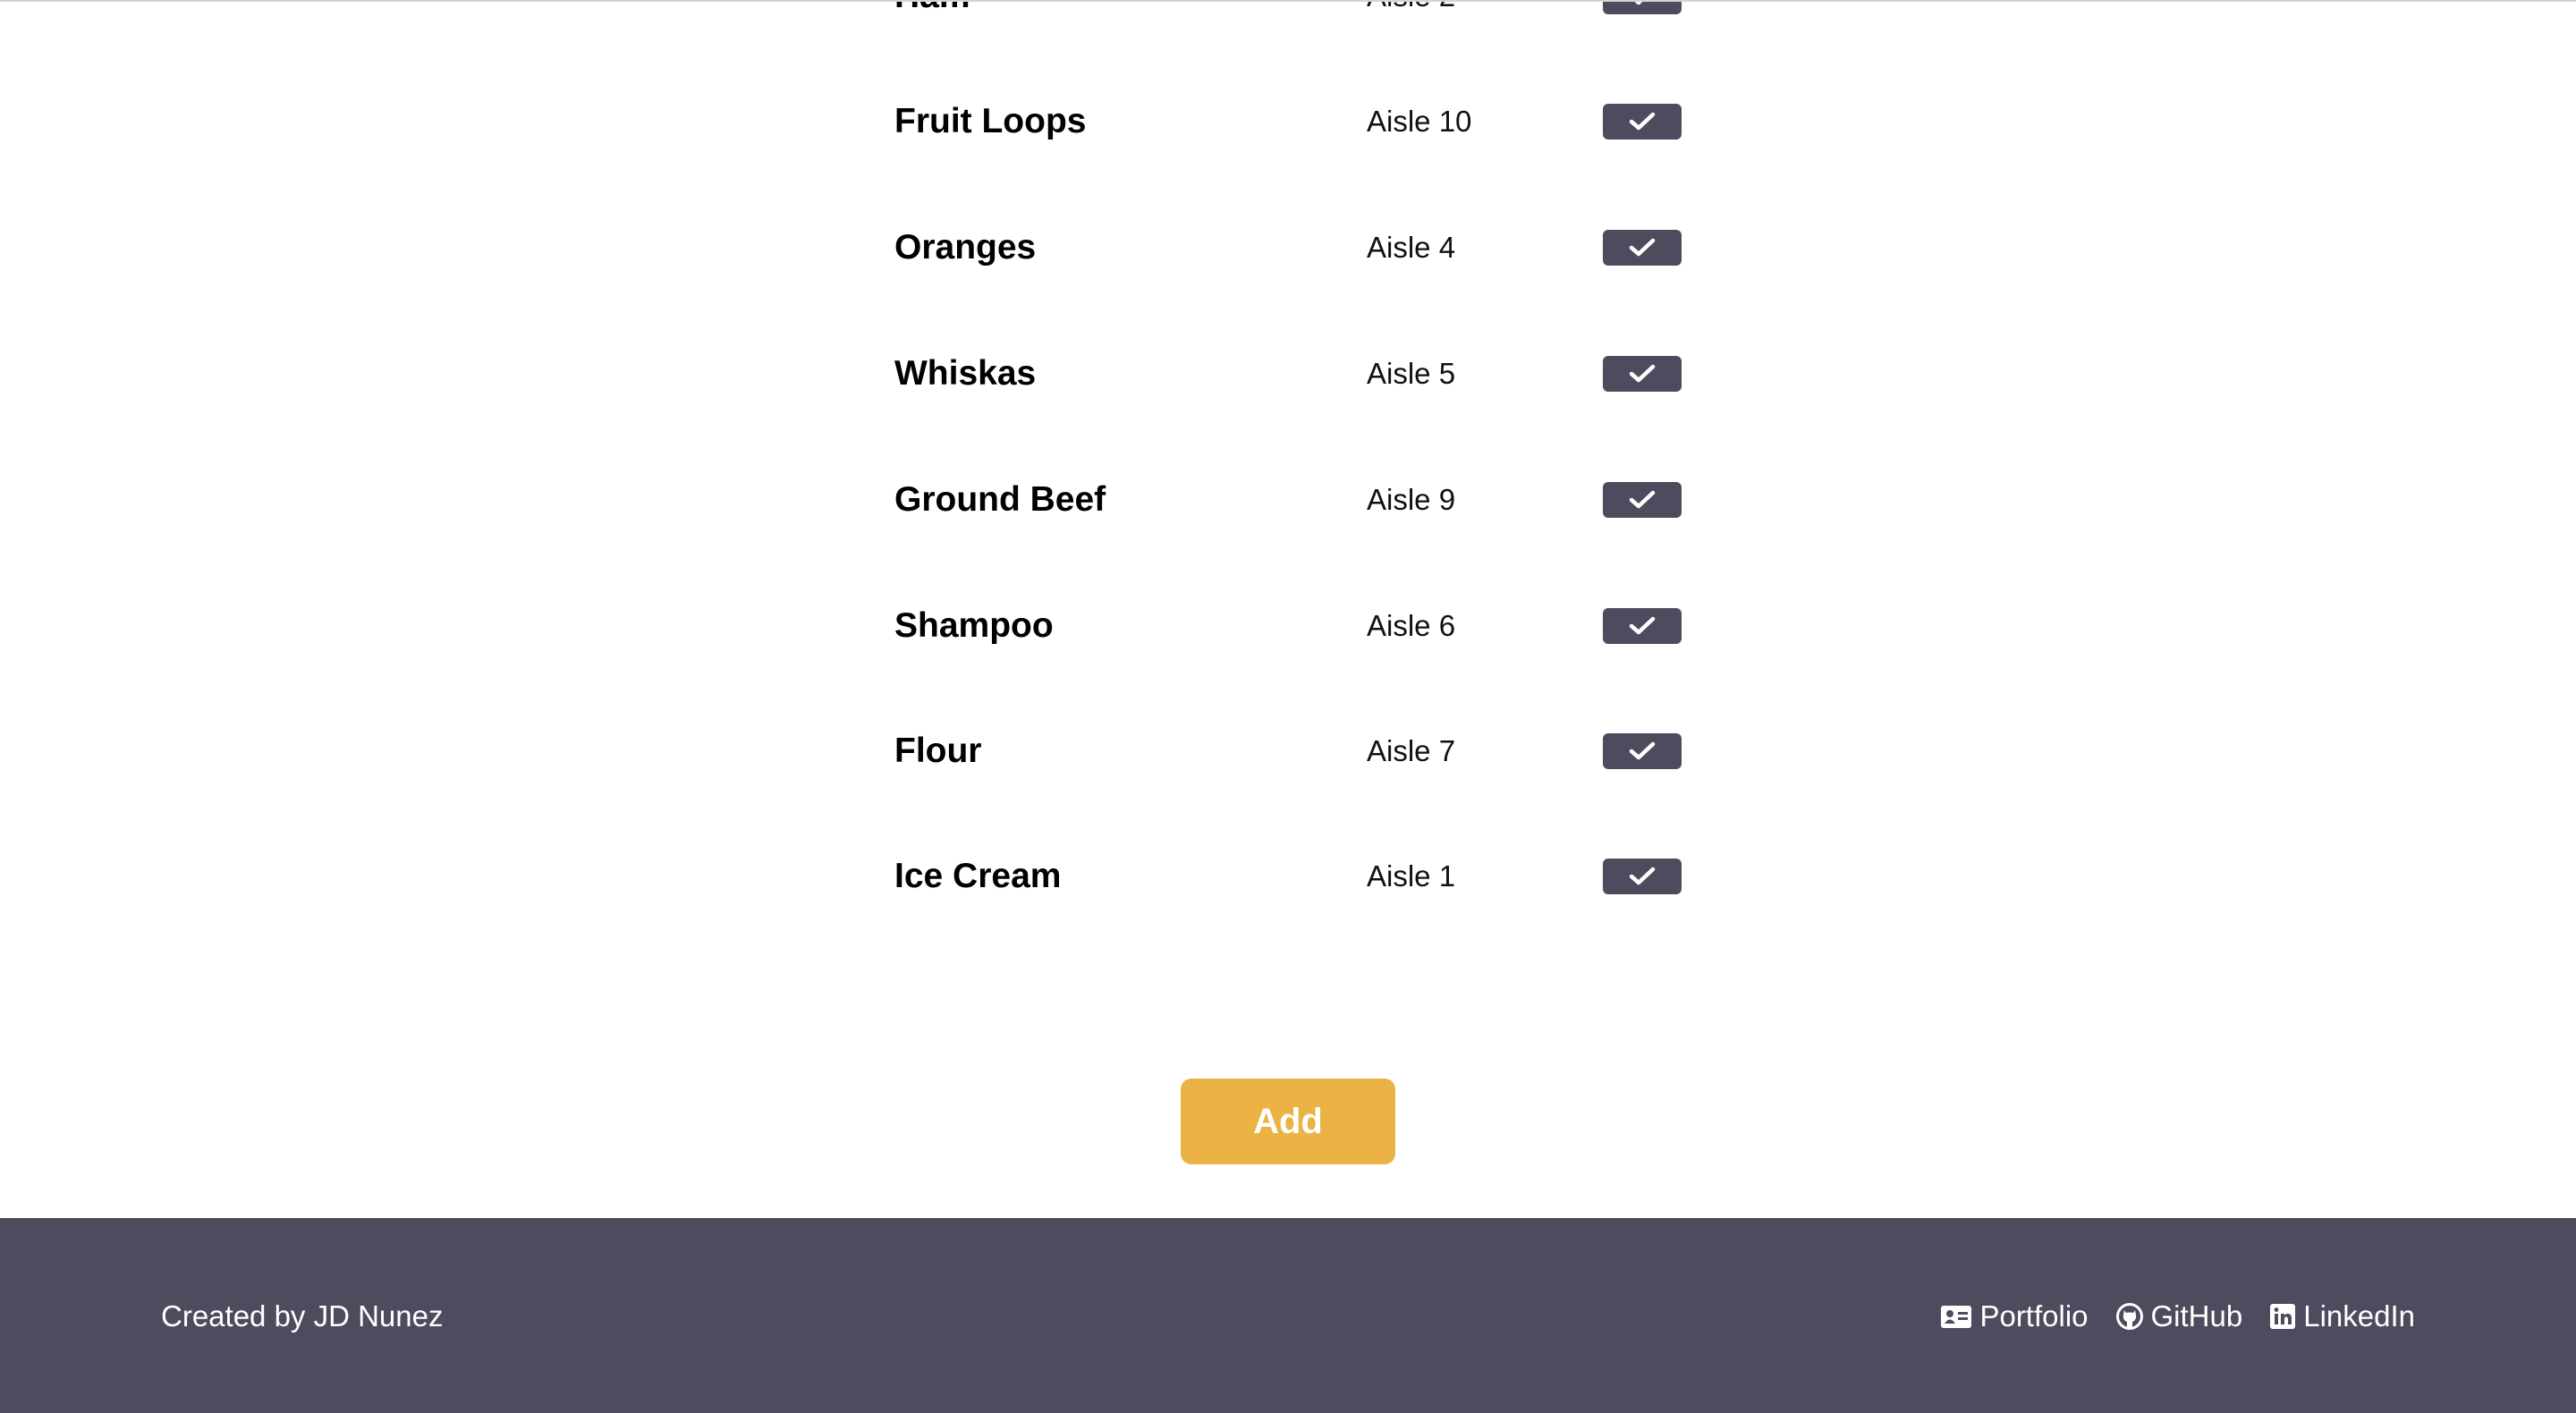 The width and height of the screenshot is (2576, 1413). I want to click on list-item: Ground Beef Aisle 9, so click(1296, 500).